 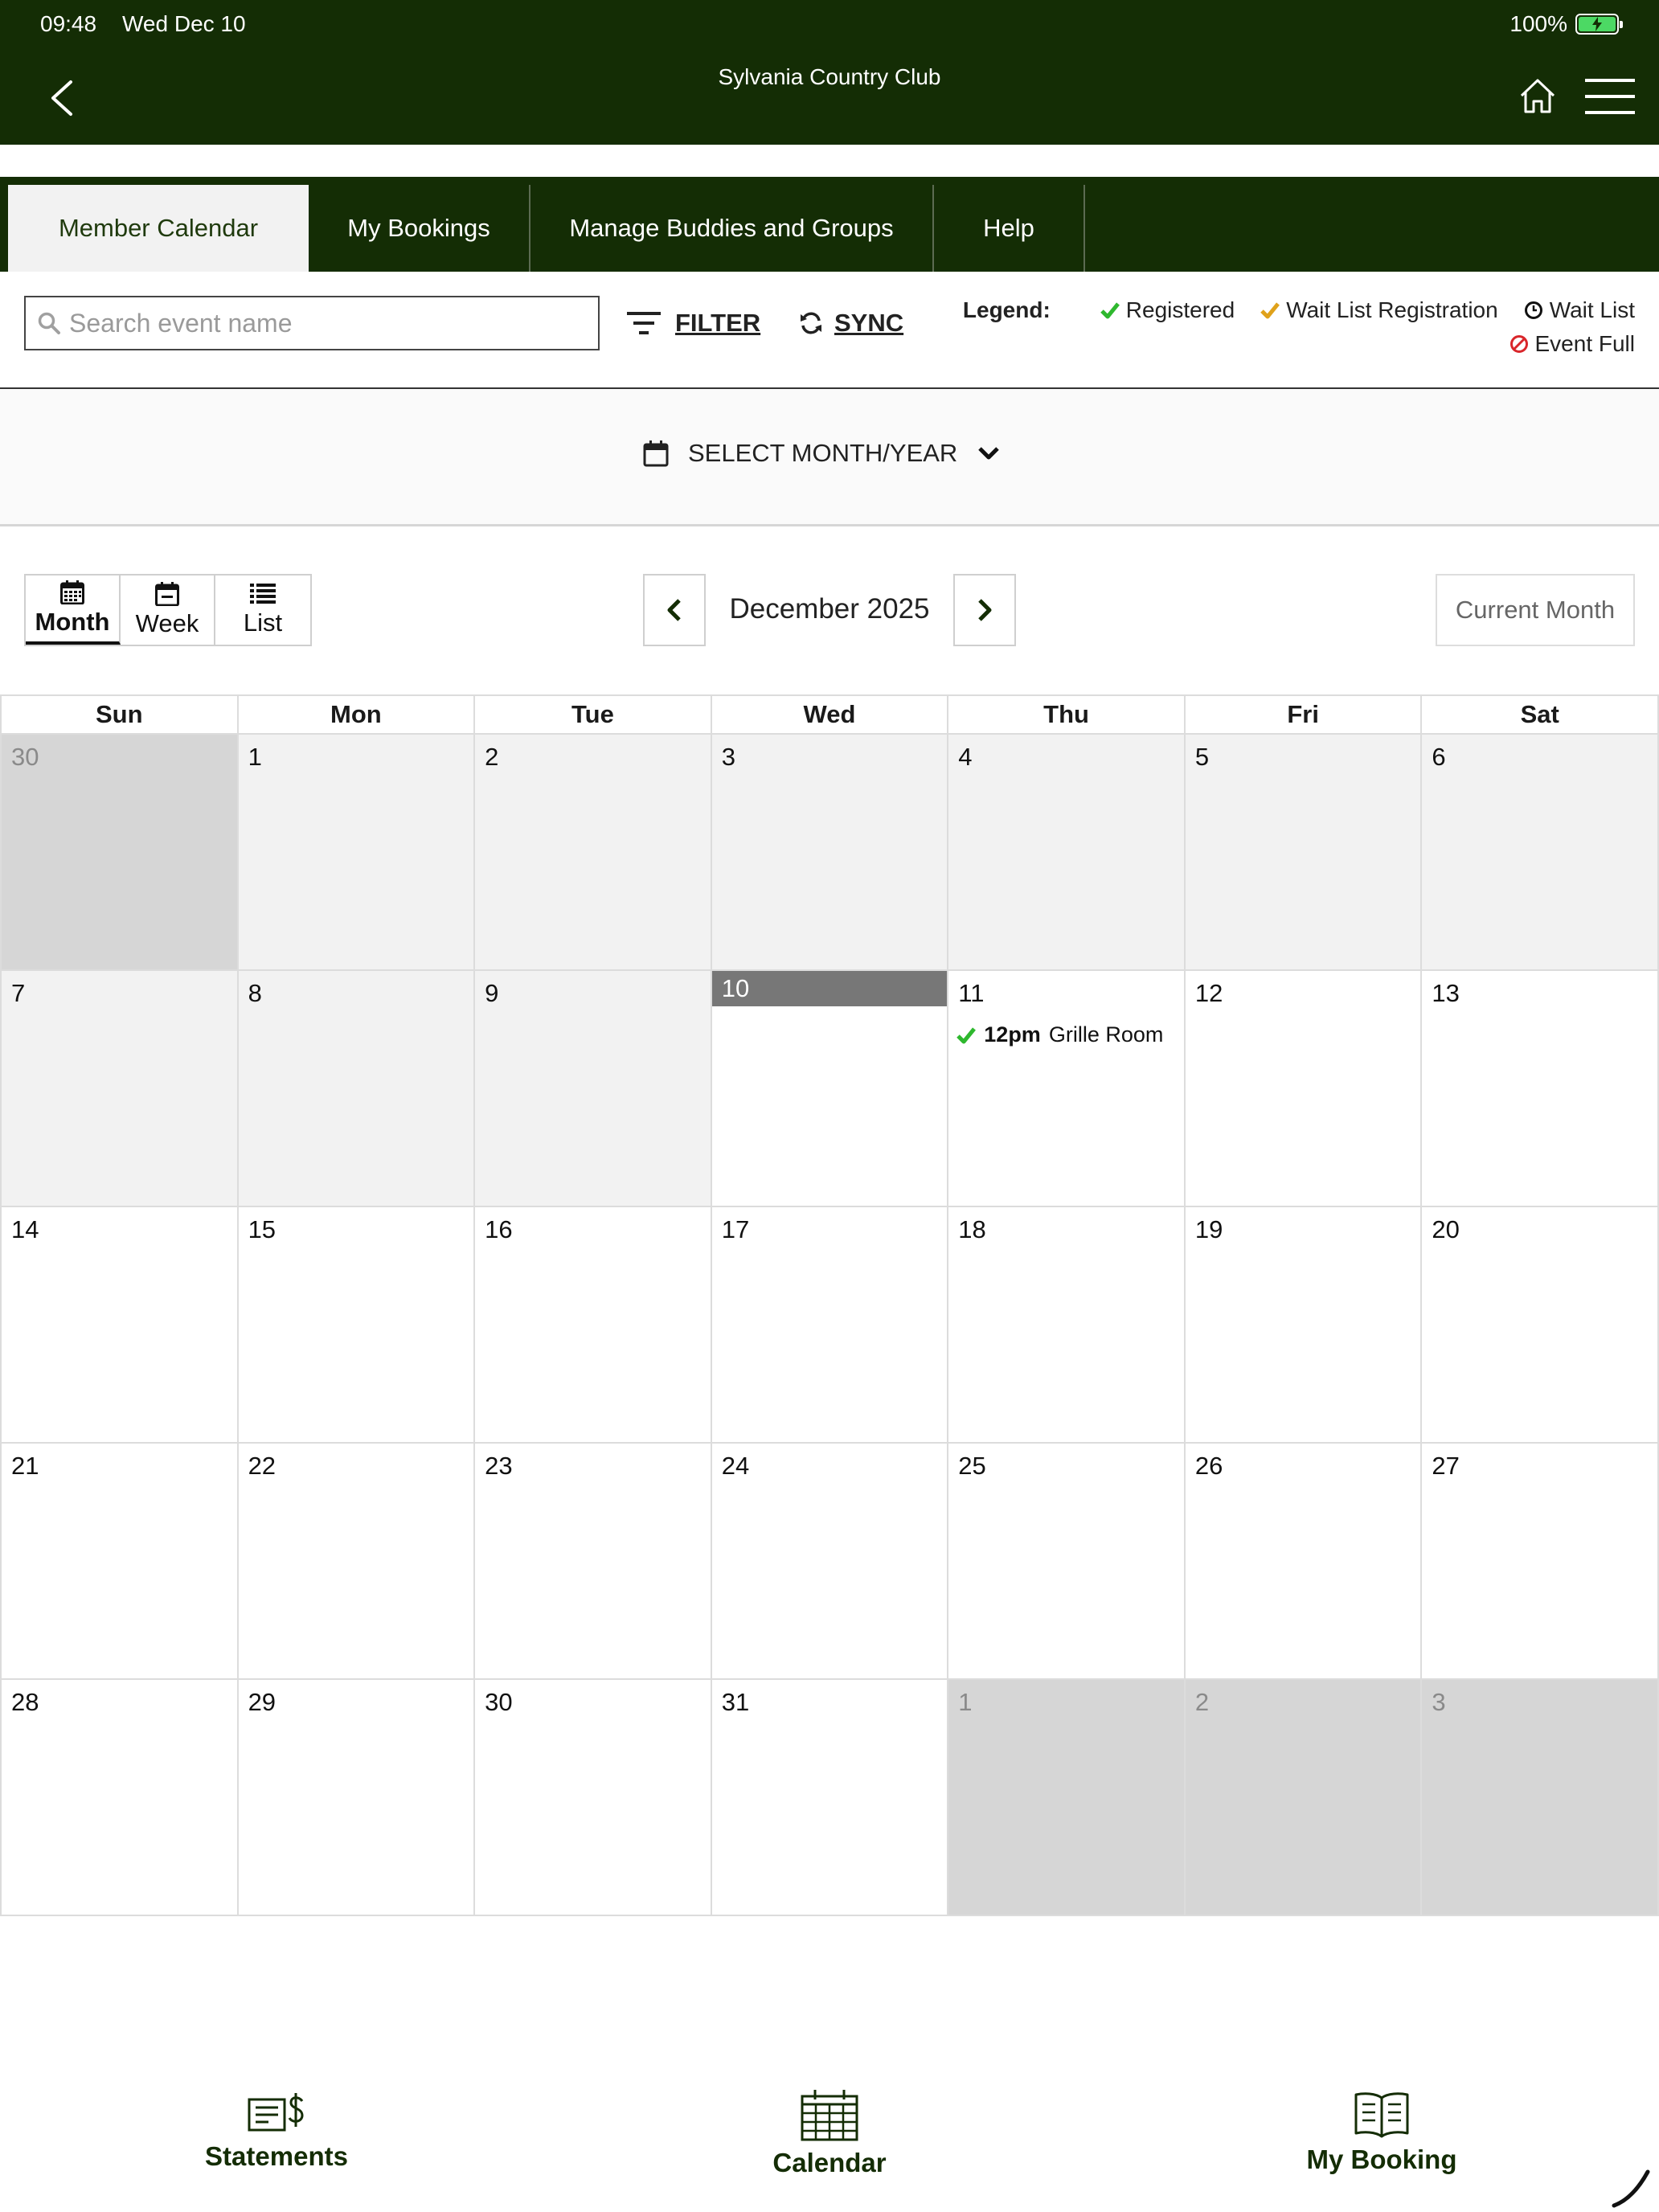 What do you see at coordinates (1067, 1562) in the screenshot?
I see `day-cell-thu: 25` at bounding box center [1067, 1562].